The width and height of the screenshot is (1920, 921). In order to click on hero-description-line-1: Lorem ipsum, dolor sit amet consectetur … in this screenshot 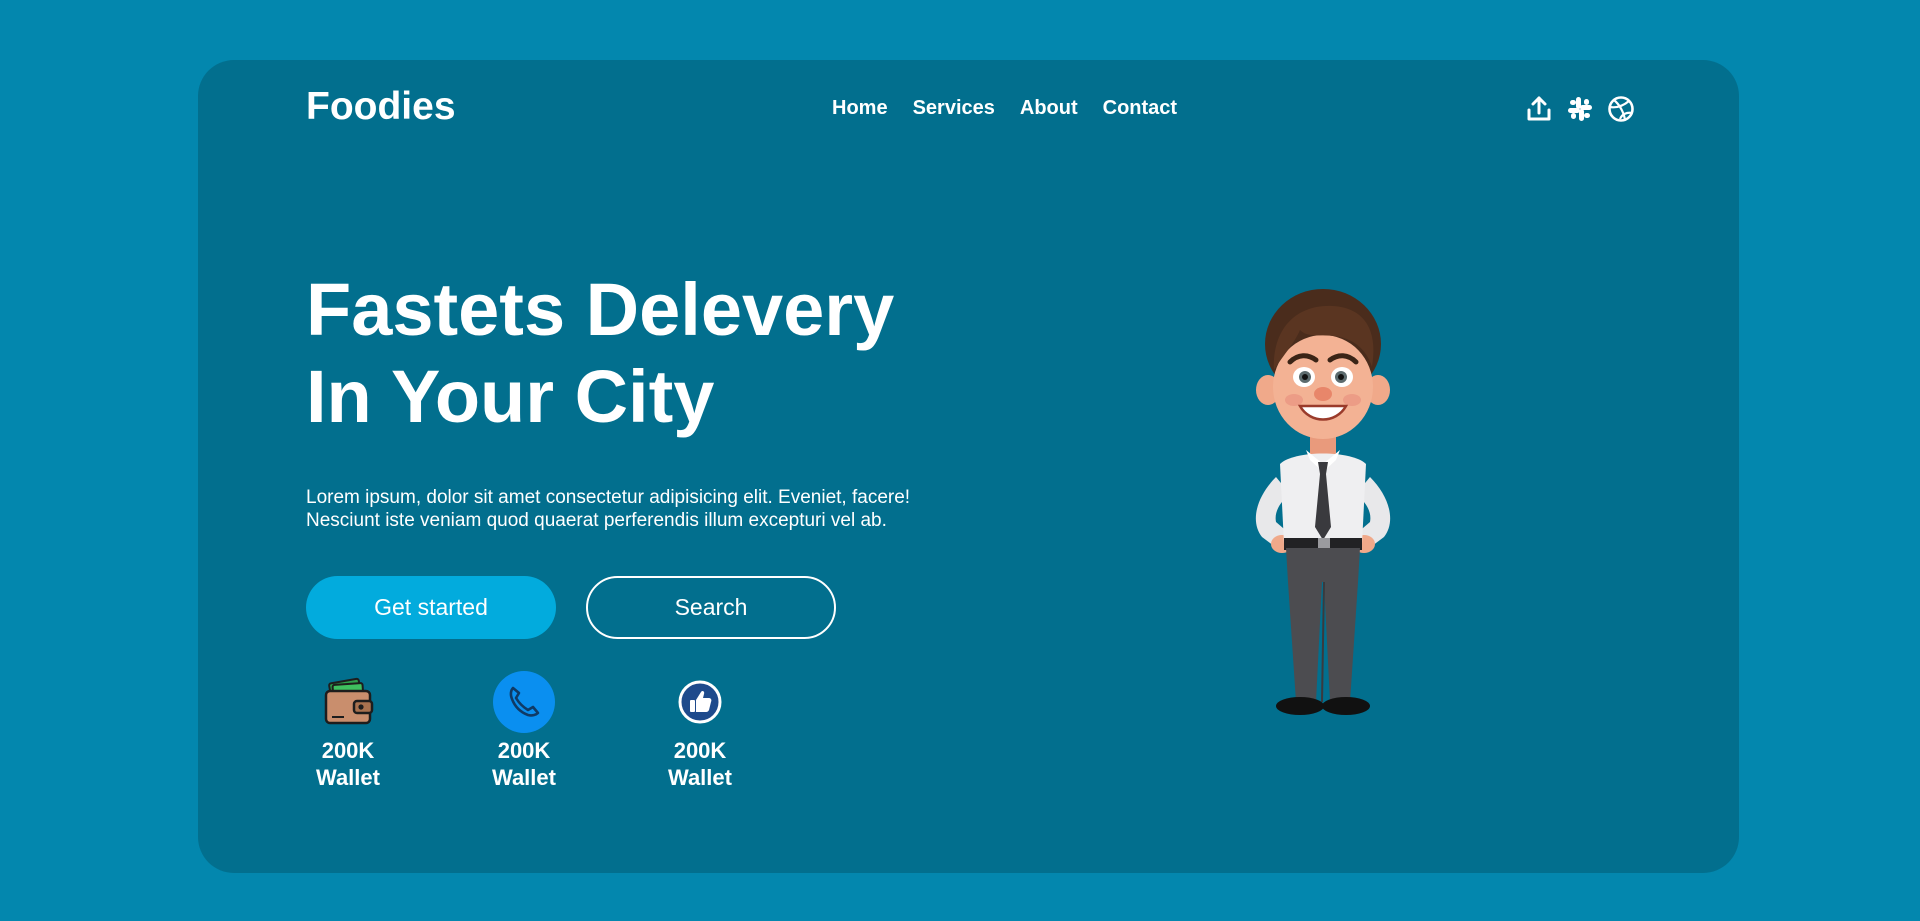, I will do `click(608, 497)`.